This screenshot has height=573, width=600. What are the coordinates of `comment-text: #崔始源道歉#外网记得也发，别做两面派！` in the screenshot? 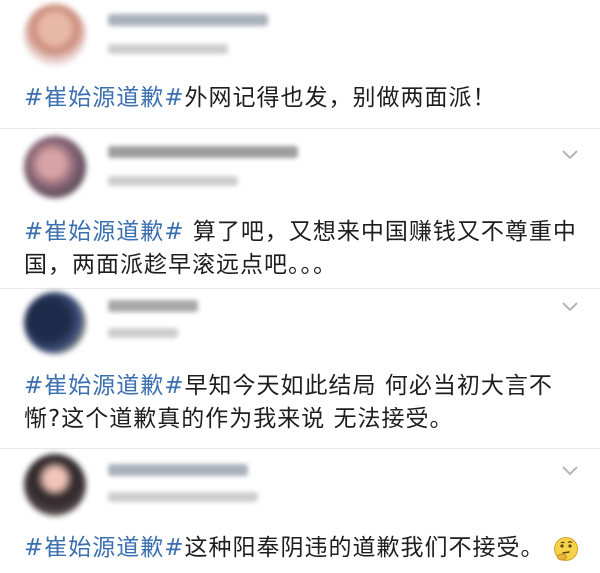 It's located at (303, 98).